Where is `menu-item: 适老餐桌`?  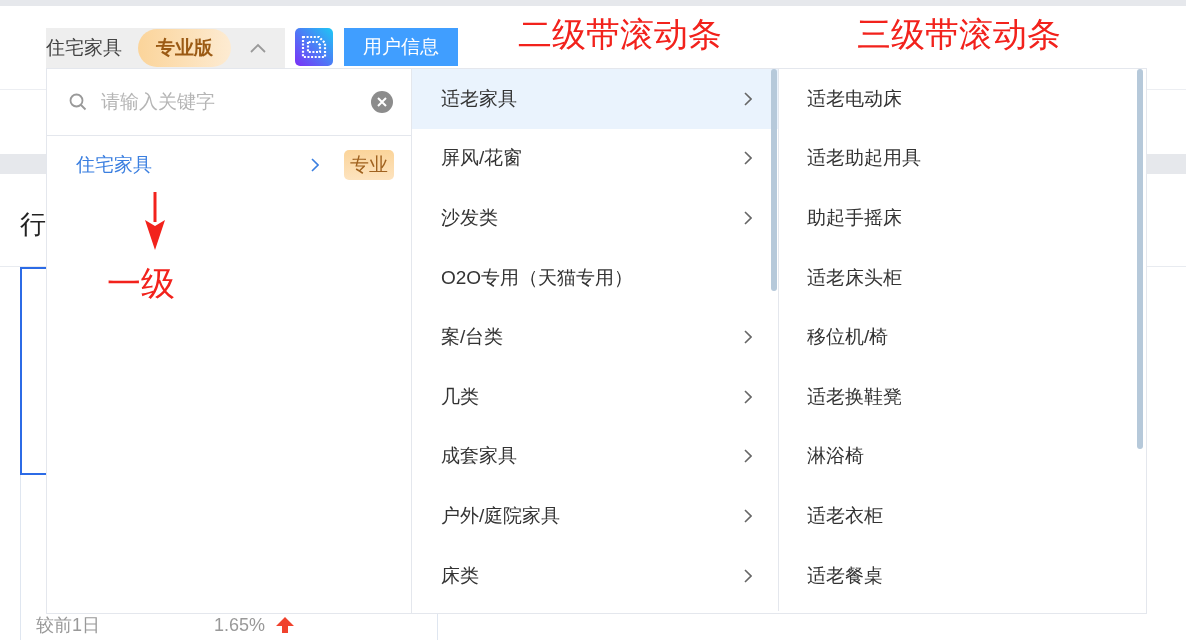
menu-item: 适老餐桌 is located at coordinates (962, 575).